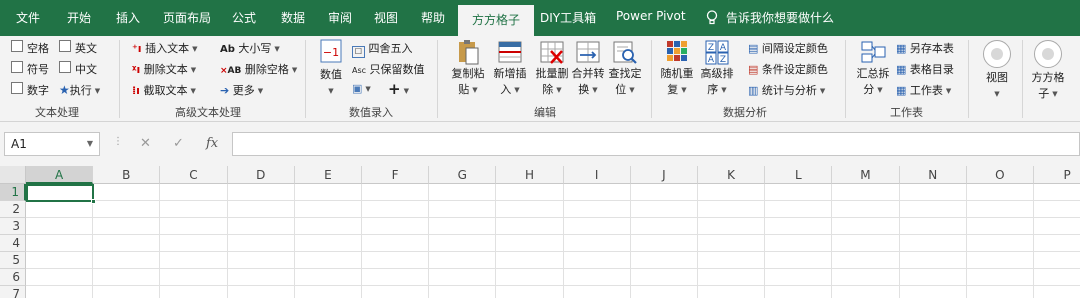 The height and width of the screenshot is (298, 1080). Describe the element at coordinates (873, 68) in the screenshot. I see `summary-split-button: 汇总拆分 ▼` at that location.